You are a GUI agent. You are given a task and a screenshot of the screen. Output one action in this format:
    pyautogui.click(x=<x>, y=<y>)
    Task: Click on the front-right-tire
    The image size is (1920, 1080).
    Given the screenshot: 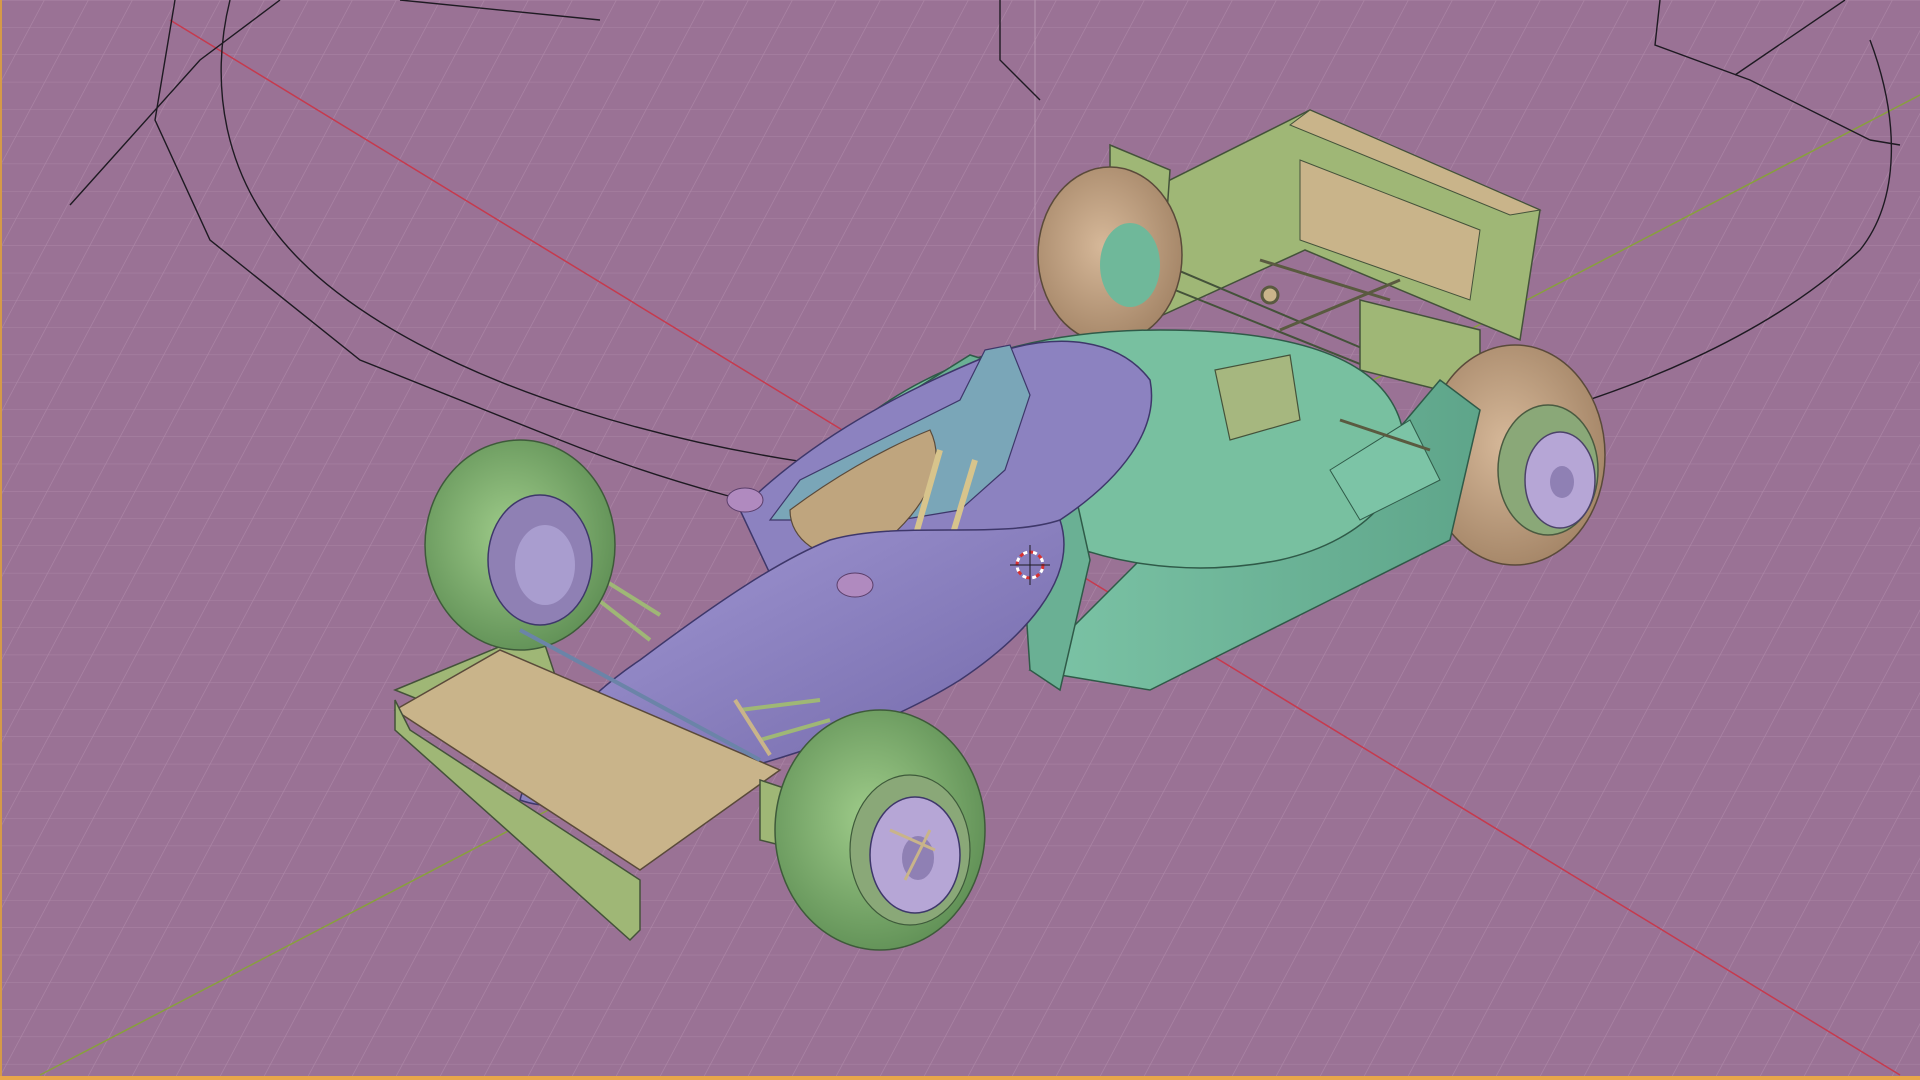 What is the action you would take?
    pyautogui.click(x=880, y=830)
    